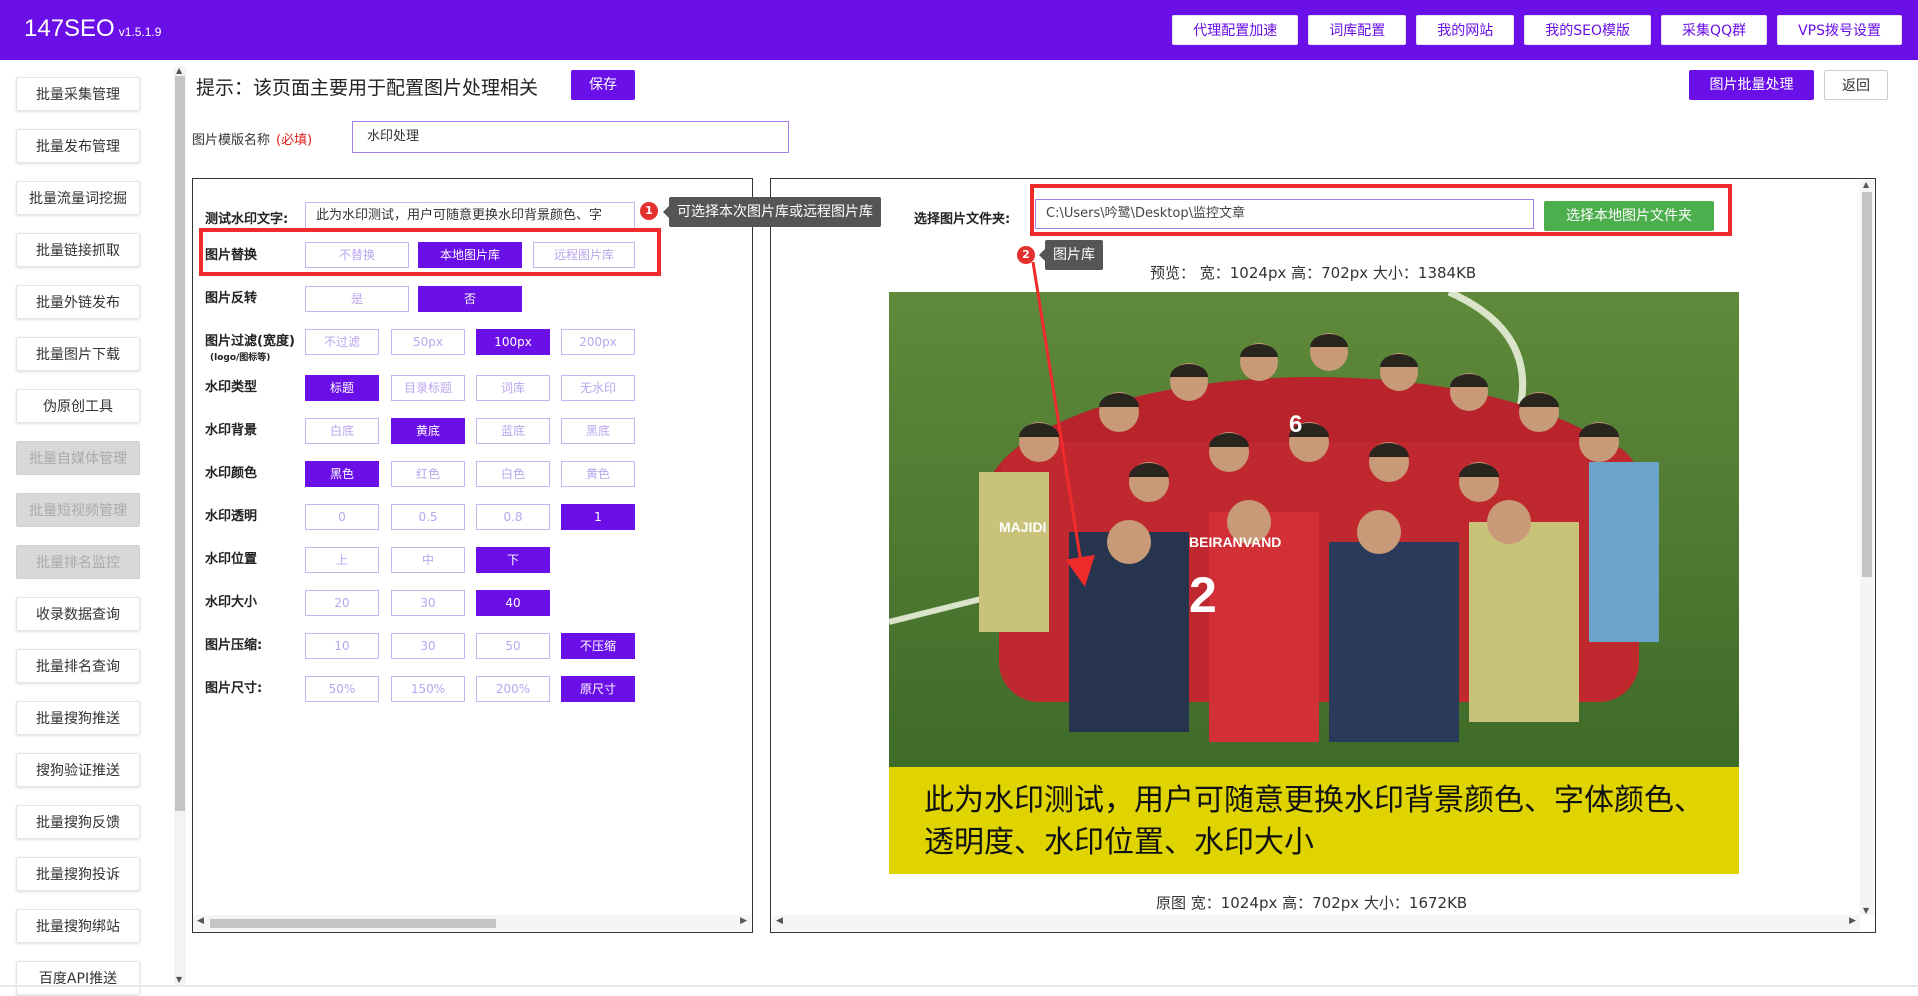 This screenshot has height=996, width=1918. Describe the element at coordinates (78, 822) in the screenshot. I see `sidebar-item-sogou-feedback: 批量搜狗反馈` at that location.